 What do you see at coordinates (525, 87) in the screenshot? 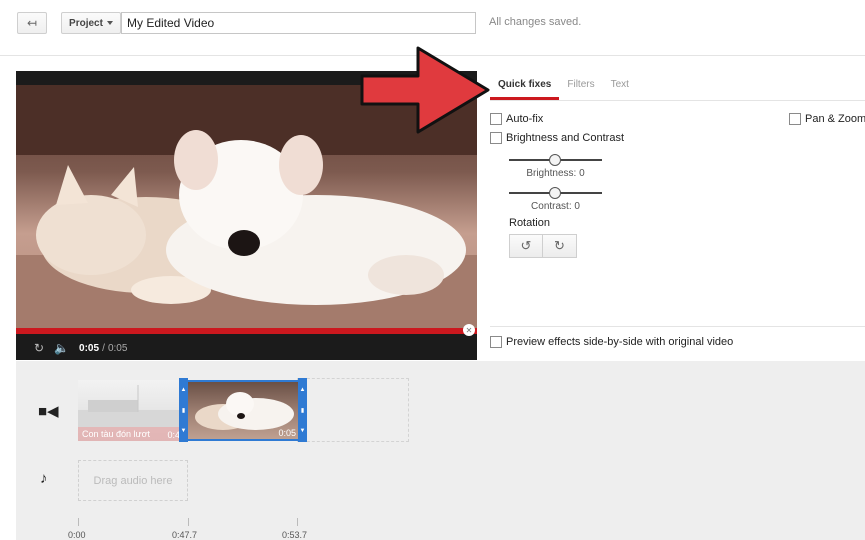
I see `tab-quick-fixes: Quick fixes` at bounding box center [525, 87].